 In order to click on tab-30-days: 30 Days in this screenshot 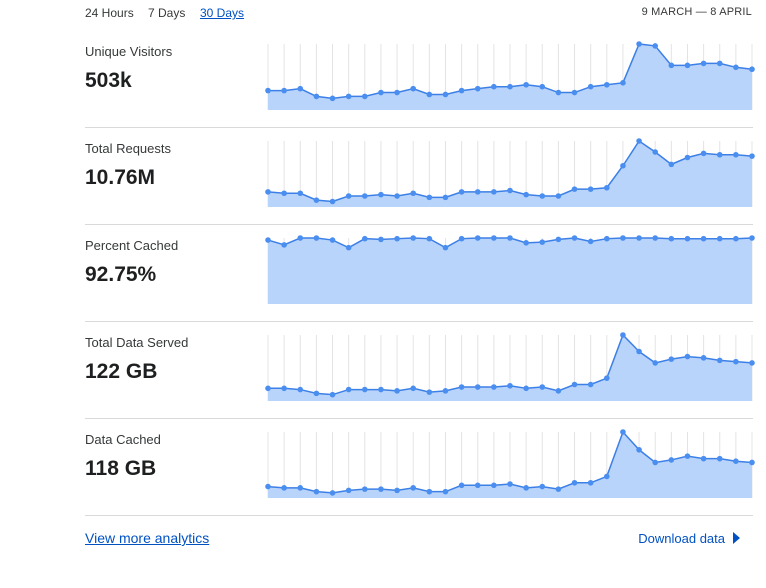, I will do `click(222, 13)`.